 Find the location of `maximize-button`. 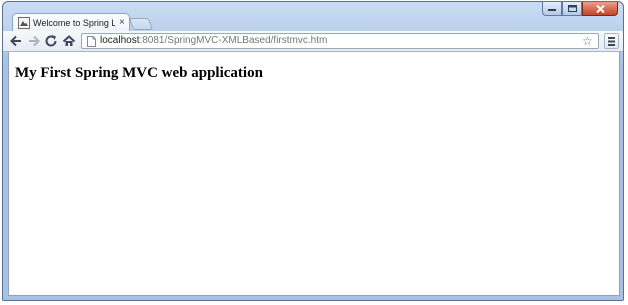

maximize-button is located at coordinates (572, 9).